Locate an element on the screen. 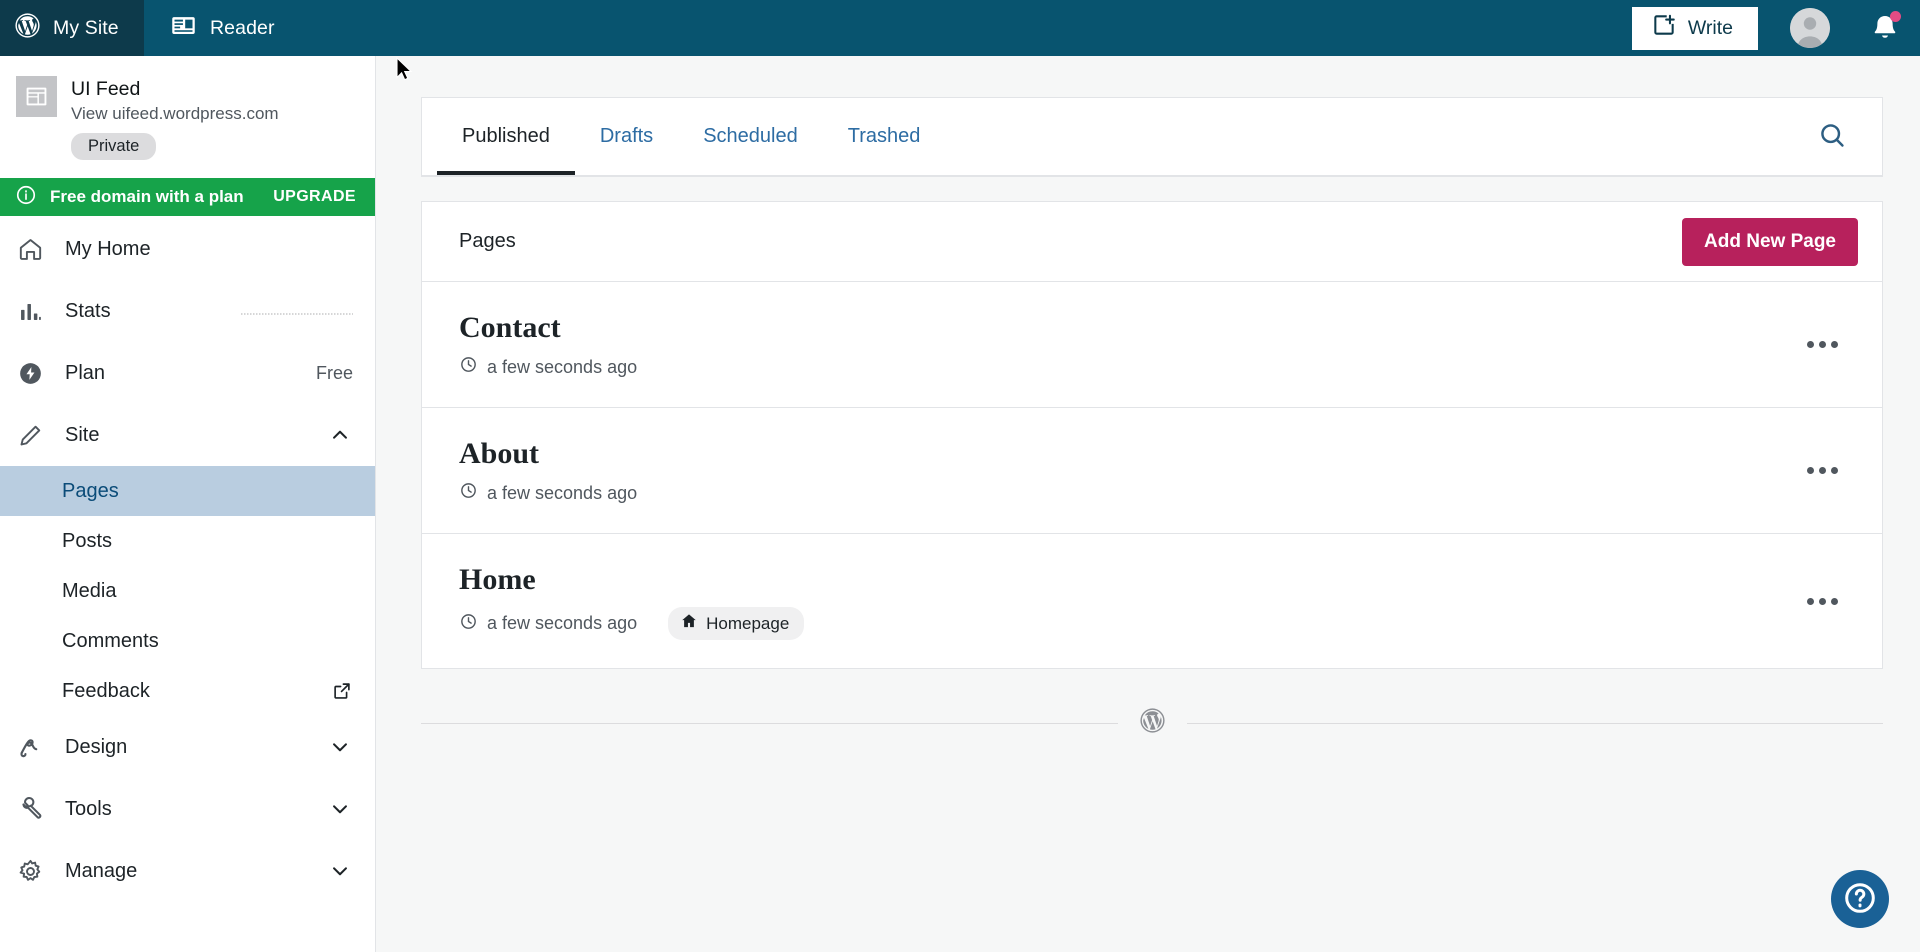  upgrade-banner-action: UPGRADE is located at coordinates (314, 197).